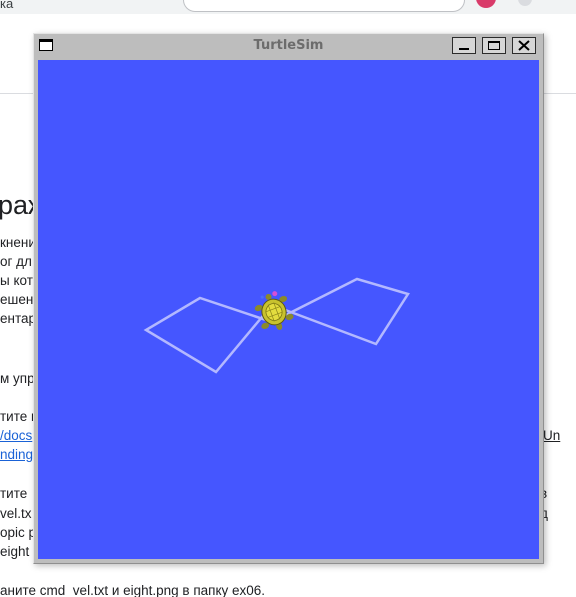 The image size is (576, 597). Describe the element at coordinates (6, 5) in the screenshot. I see `browser-tab-title: ка` at that location.